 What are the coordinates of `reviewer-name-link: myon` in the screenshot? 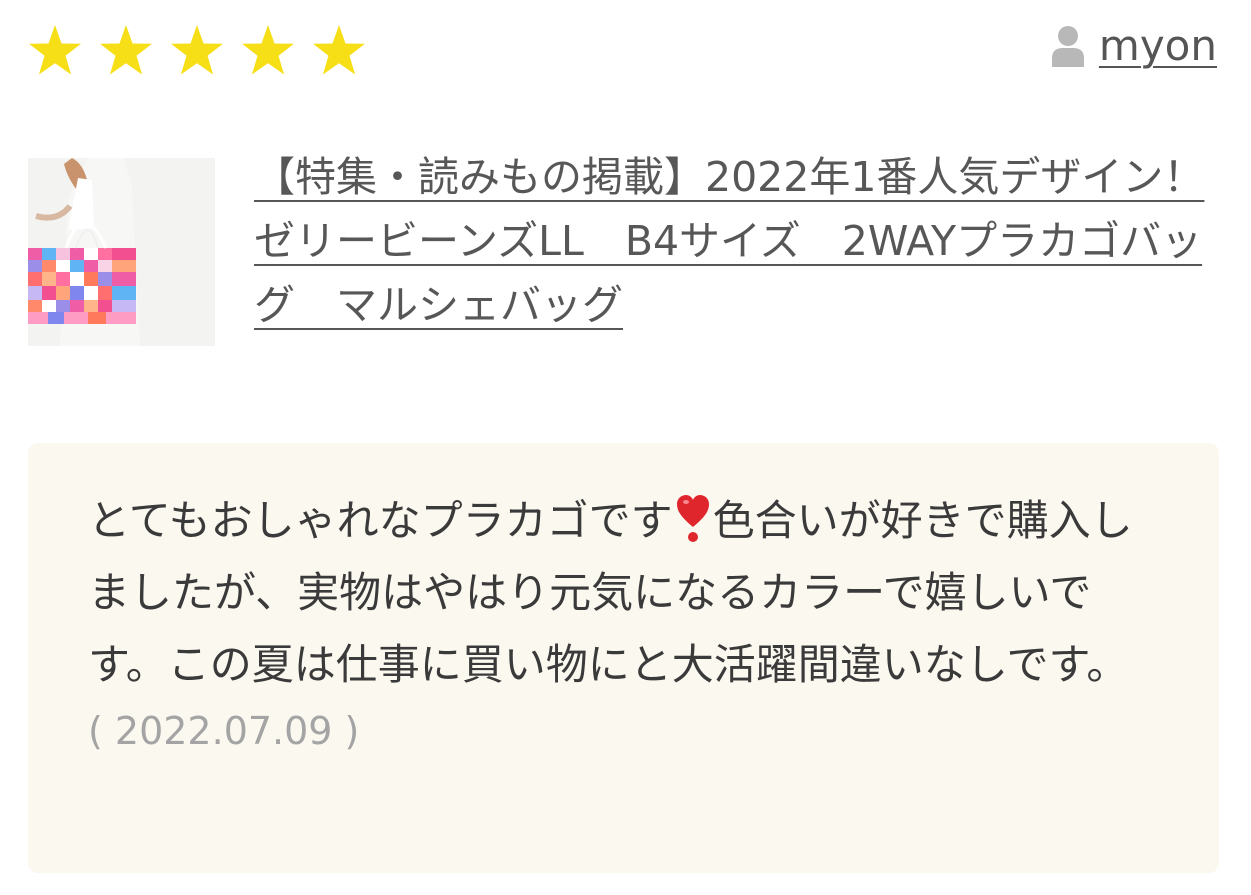 It's located at (1158, 46).